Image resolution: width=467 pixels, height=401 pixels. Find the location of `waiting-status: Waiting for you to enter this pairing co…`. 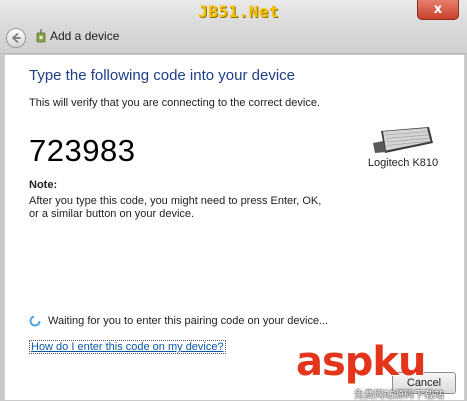

waiting-status: Waiting for you to enter this pairing co… is located at coordinates (178, 321).